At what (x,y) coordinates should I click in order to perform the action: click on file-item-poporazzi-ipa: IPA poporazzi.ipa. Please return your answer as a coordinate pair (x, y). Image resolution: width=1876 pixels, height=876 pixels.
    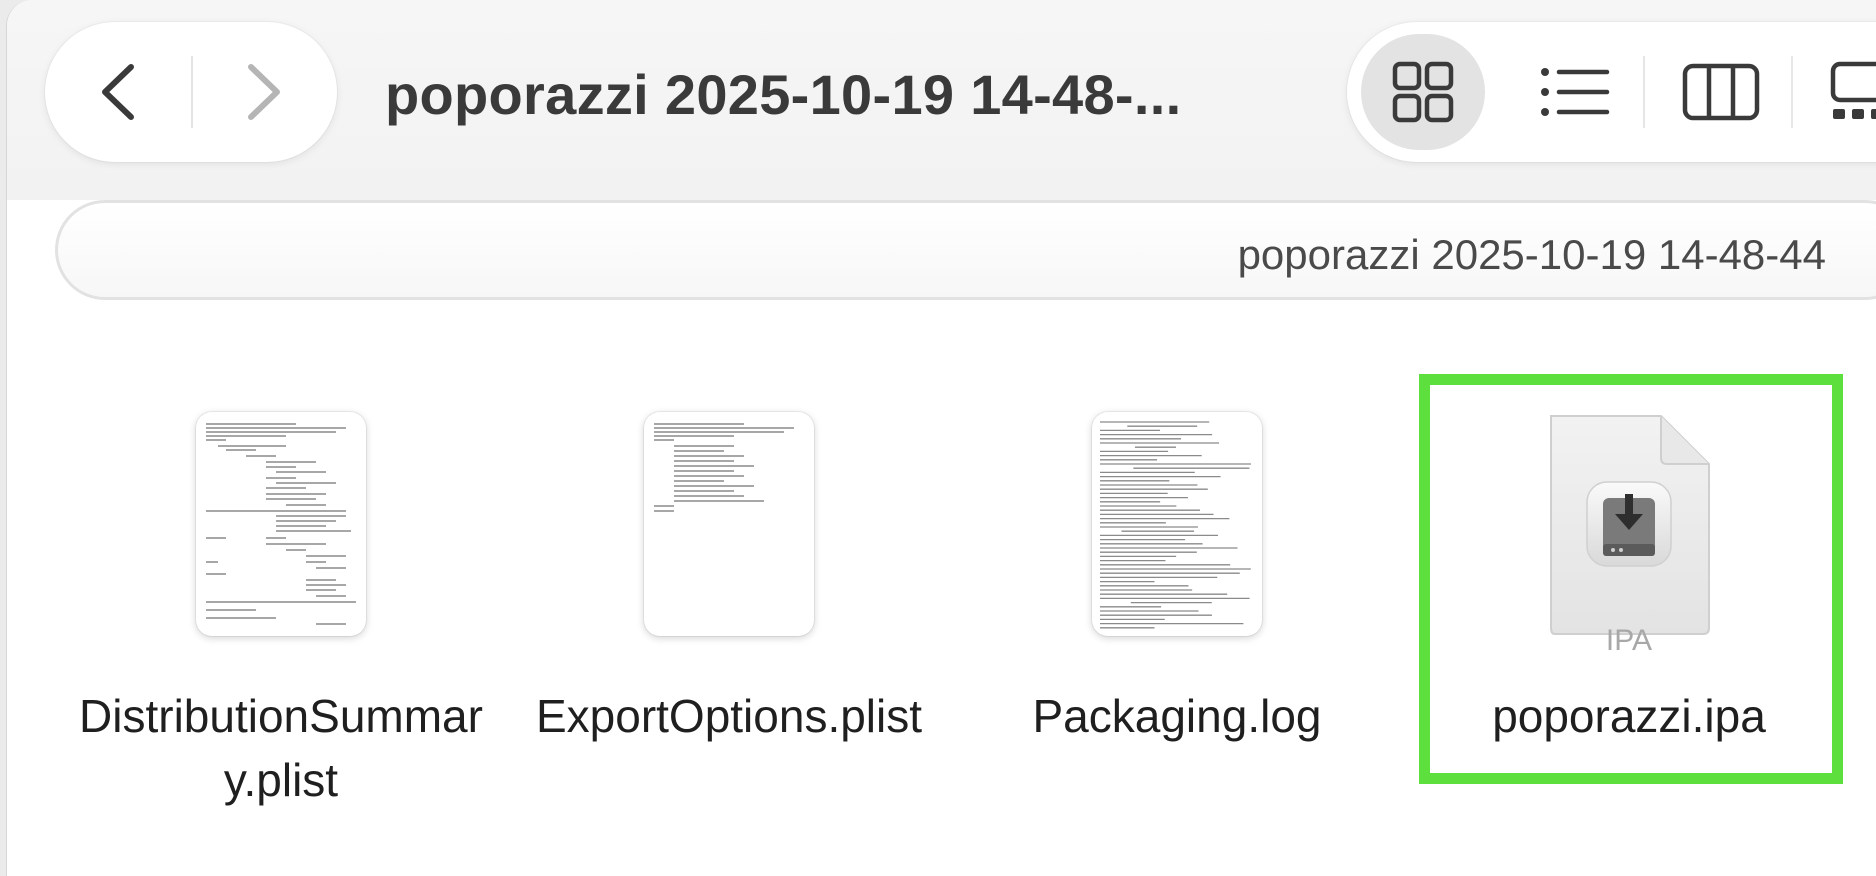
    Looking at the image, I should click on (1629, 600).